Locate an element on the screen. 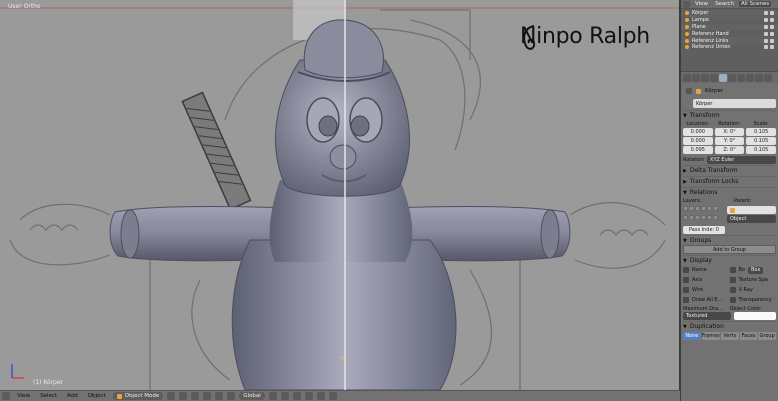  pin-icon is located at coordinates (689, 91).